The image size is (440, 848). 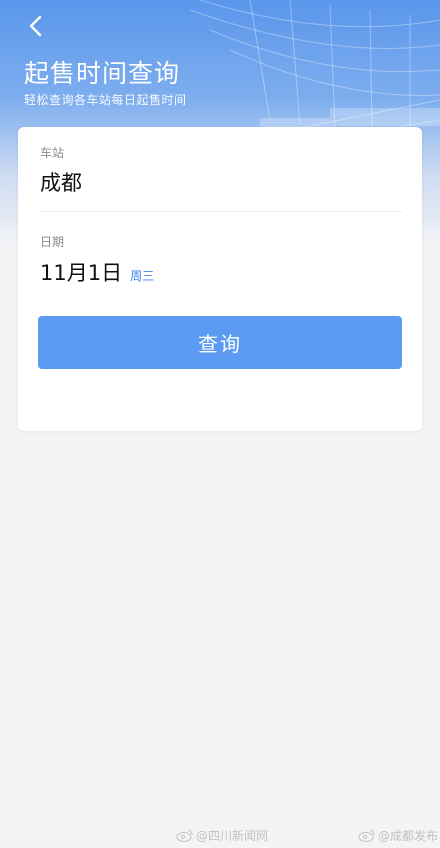 I want to click on watermark-chengdu: @成都发布, so click(x=398, y=835).